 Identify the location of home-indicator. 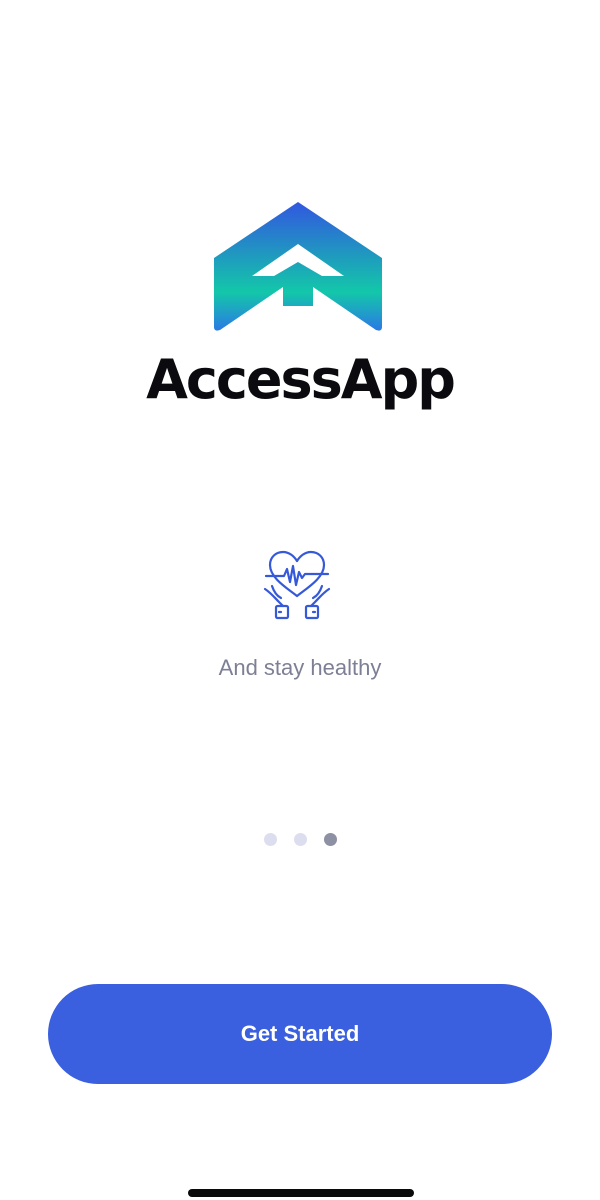
(301, 1193).